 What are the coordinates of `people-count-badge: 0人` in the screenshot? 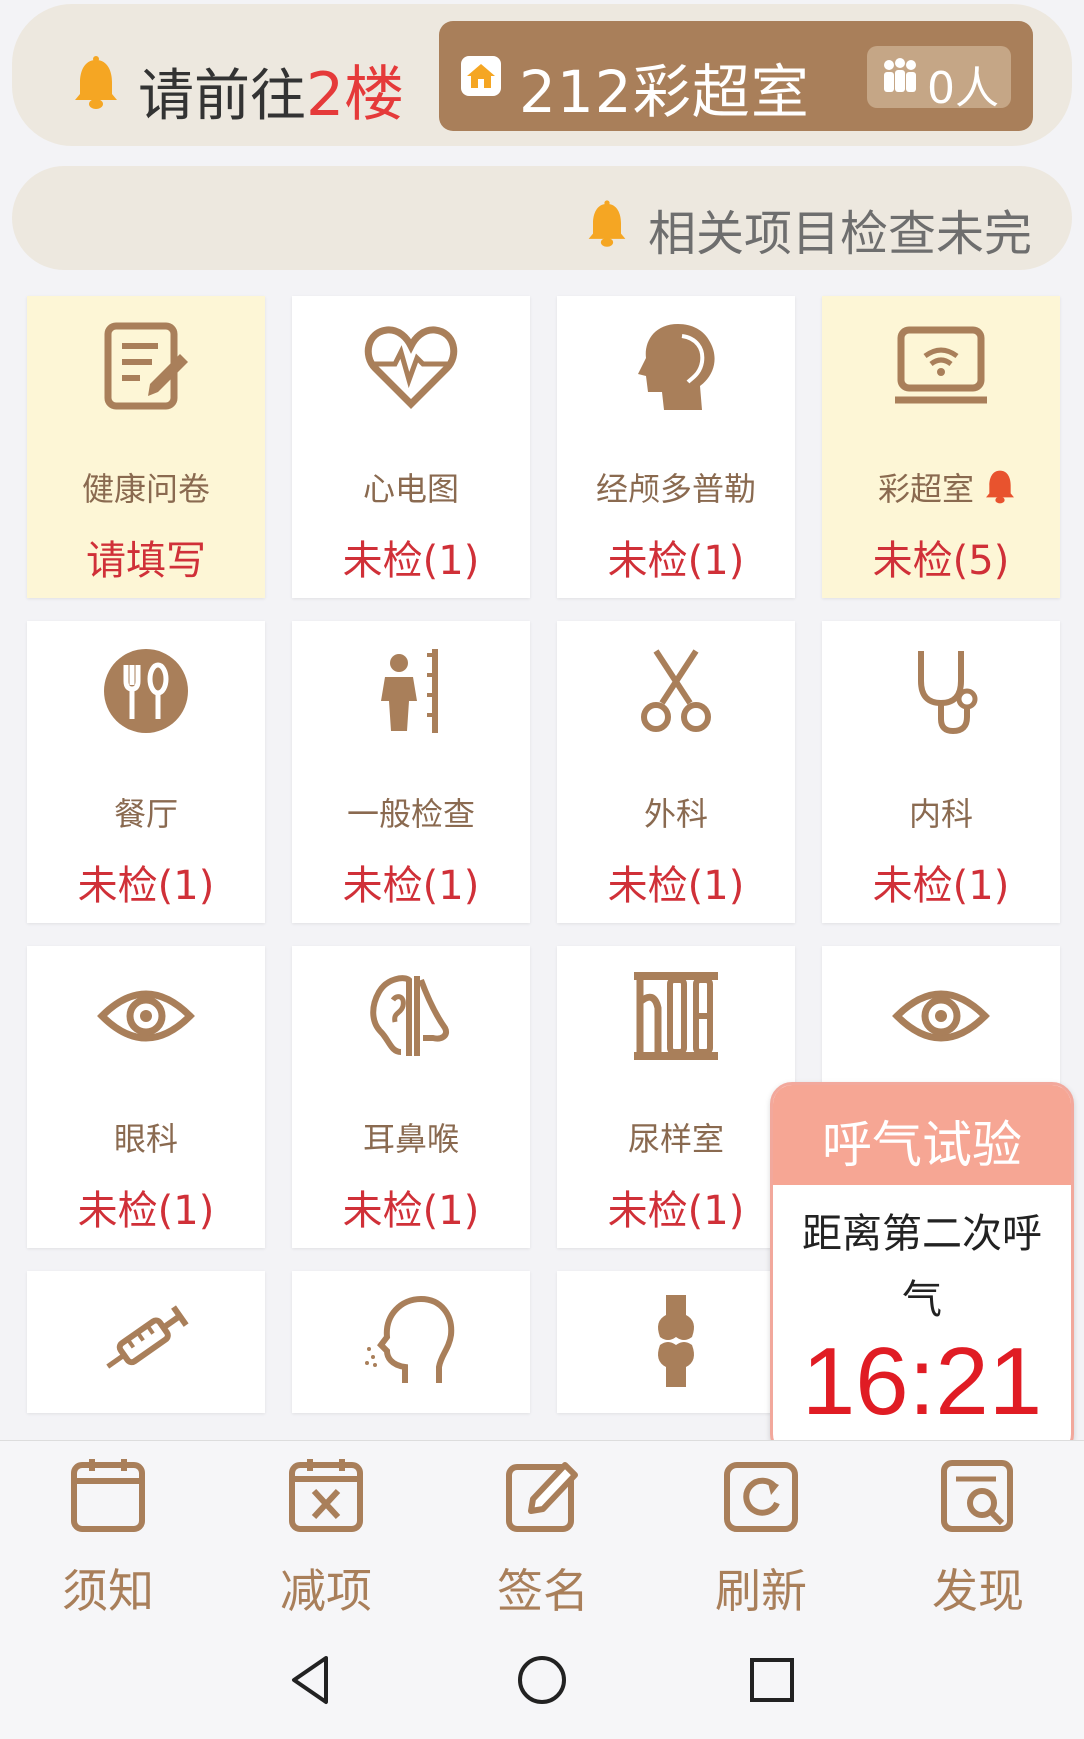 It's located at (939, 80).